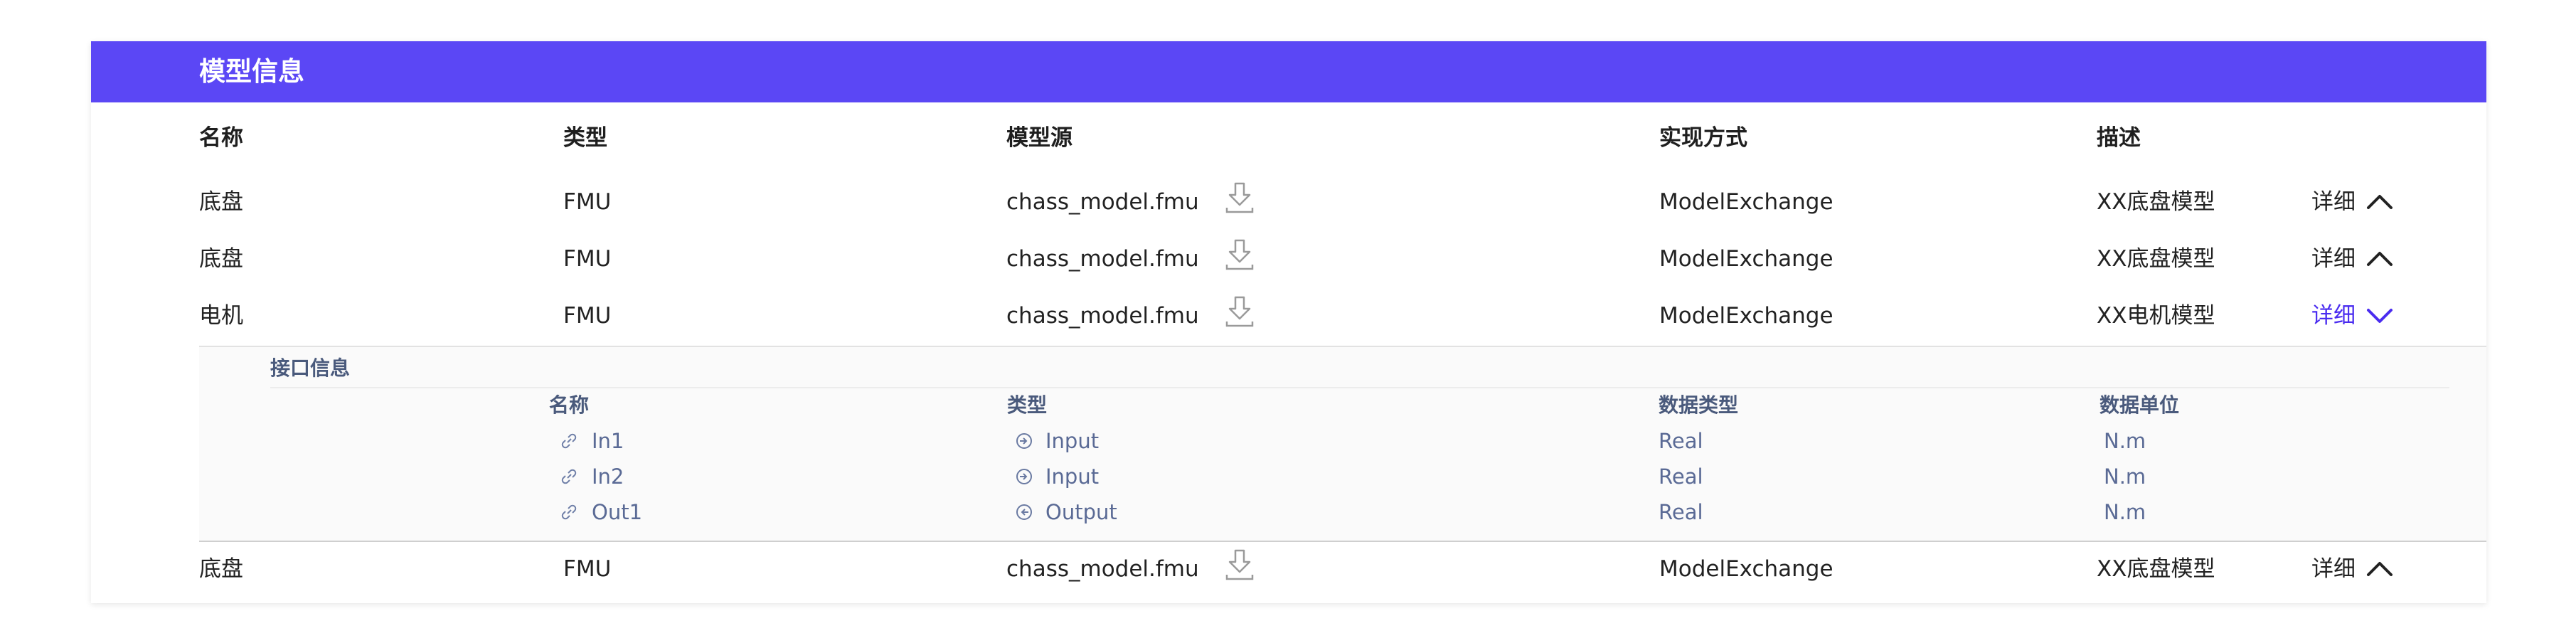 The width and height of the screenshot is (2576, 643). I want to click on interface-header-type: 类型, so click(1027, 405).